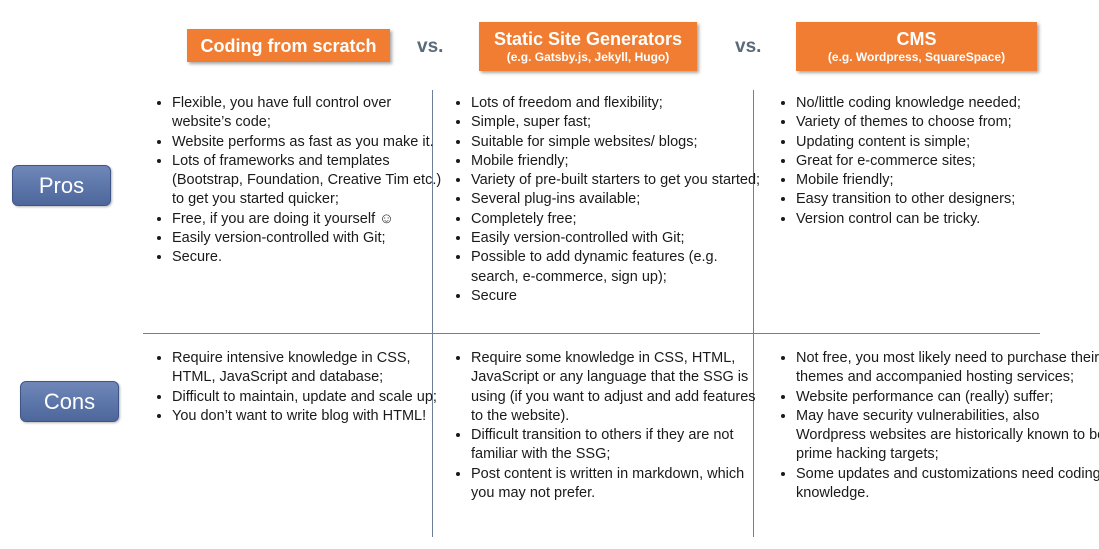 The width and height of the screenshot is (1099, 549). I want to click on header-title: Static Site Generators, so click(588, 38).